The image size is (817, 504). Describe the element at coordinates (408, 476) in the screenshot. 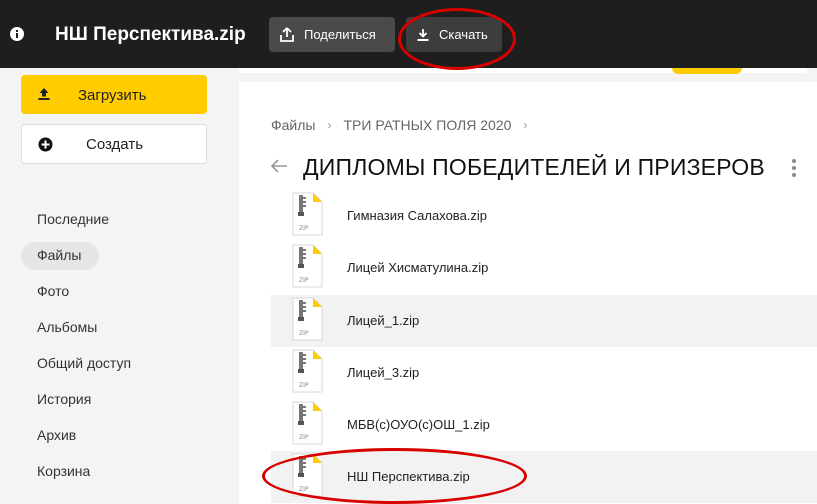

I see `file-name: НШ Перспектива.zip` at that location.